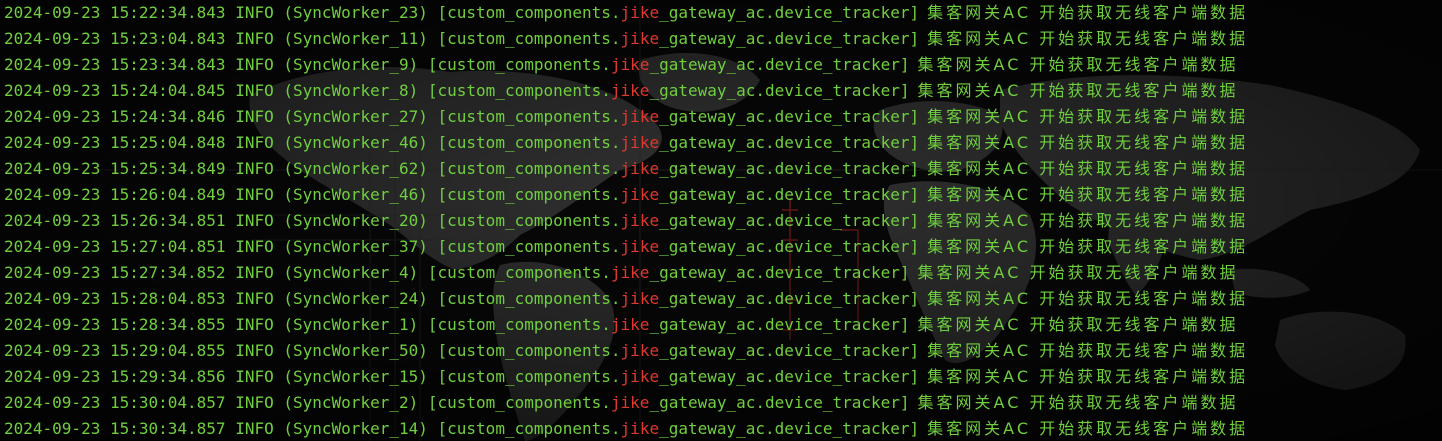 This screenshot has height=441, width=1442. What do you see at coordinates (167, 12) in the screenshot?
I see `log-time: 15:22:34.843` at bounding box center [167, 12].